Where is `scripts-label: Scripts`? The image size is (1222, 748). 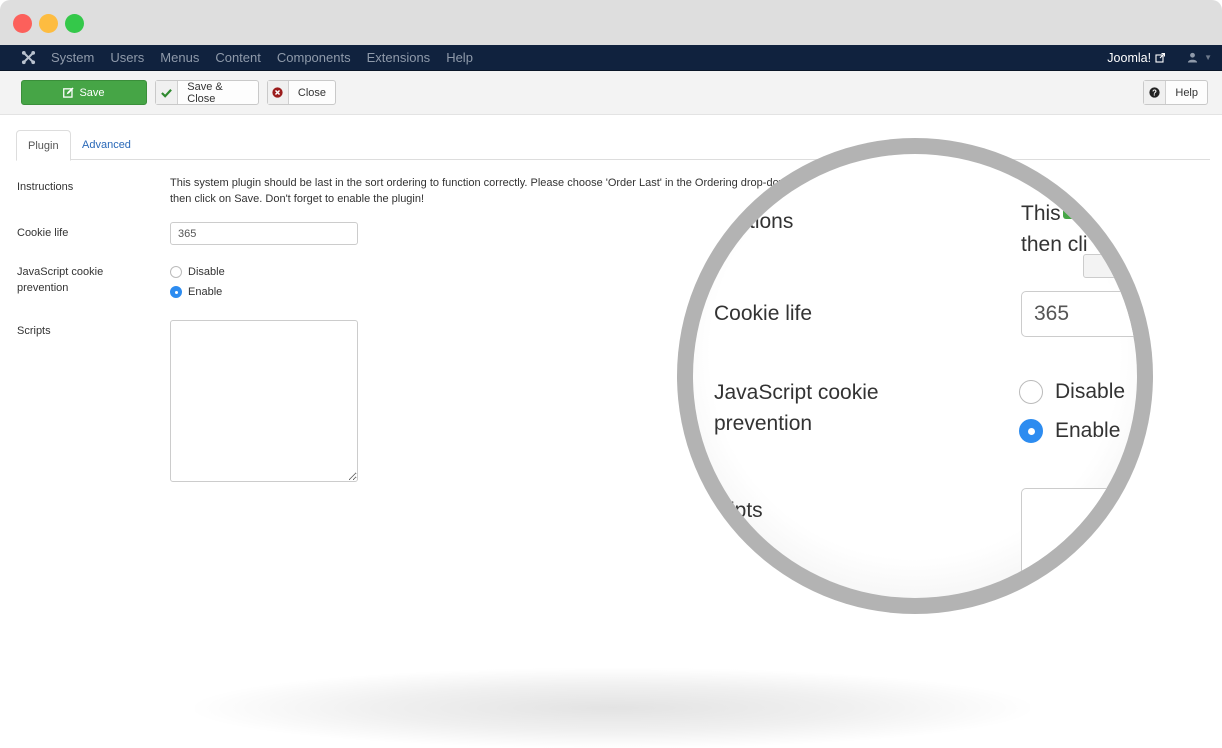
scripts-label: Scripts is located at coordinates (34, 331).